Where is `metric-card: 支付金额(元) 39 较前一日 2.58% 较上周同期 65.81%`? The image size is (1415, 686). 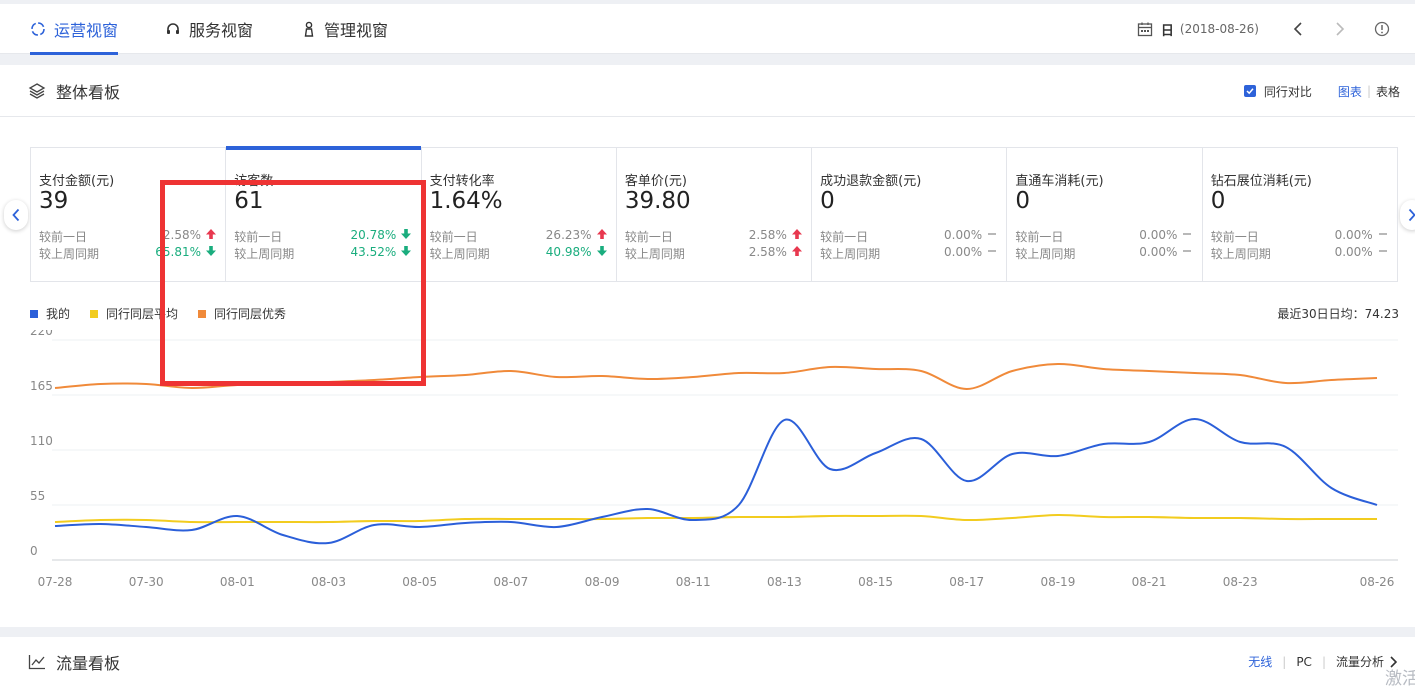
metric-card: 支付金额(元) 39 较前一日 2.58% 较上周同期 65.81% is located at coordinates (129, 214).